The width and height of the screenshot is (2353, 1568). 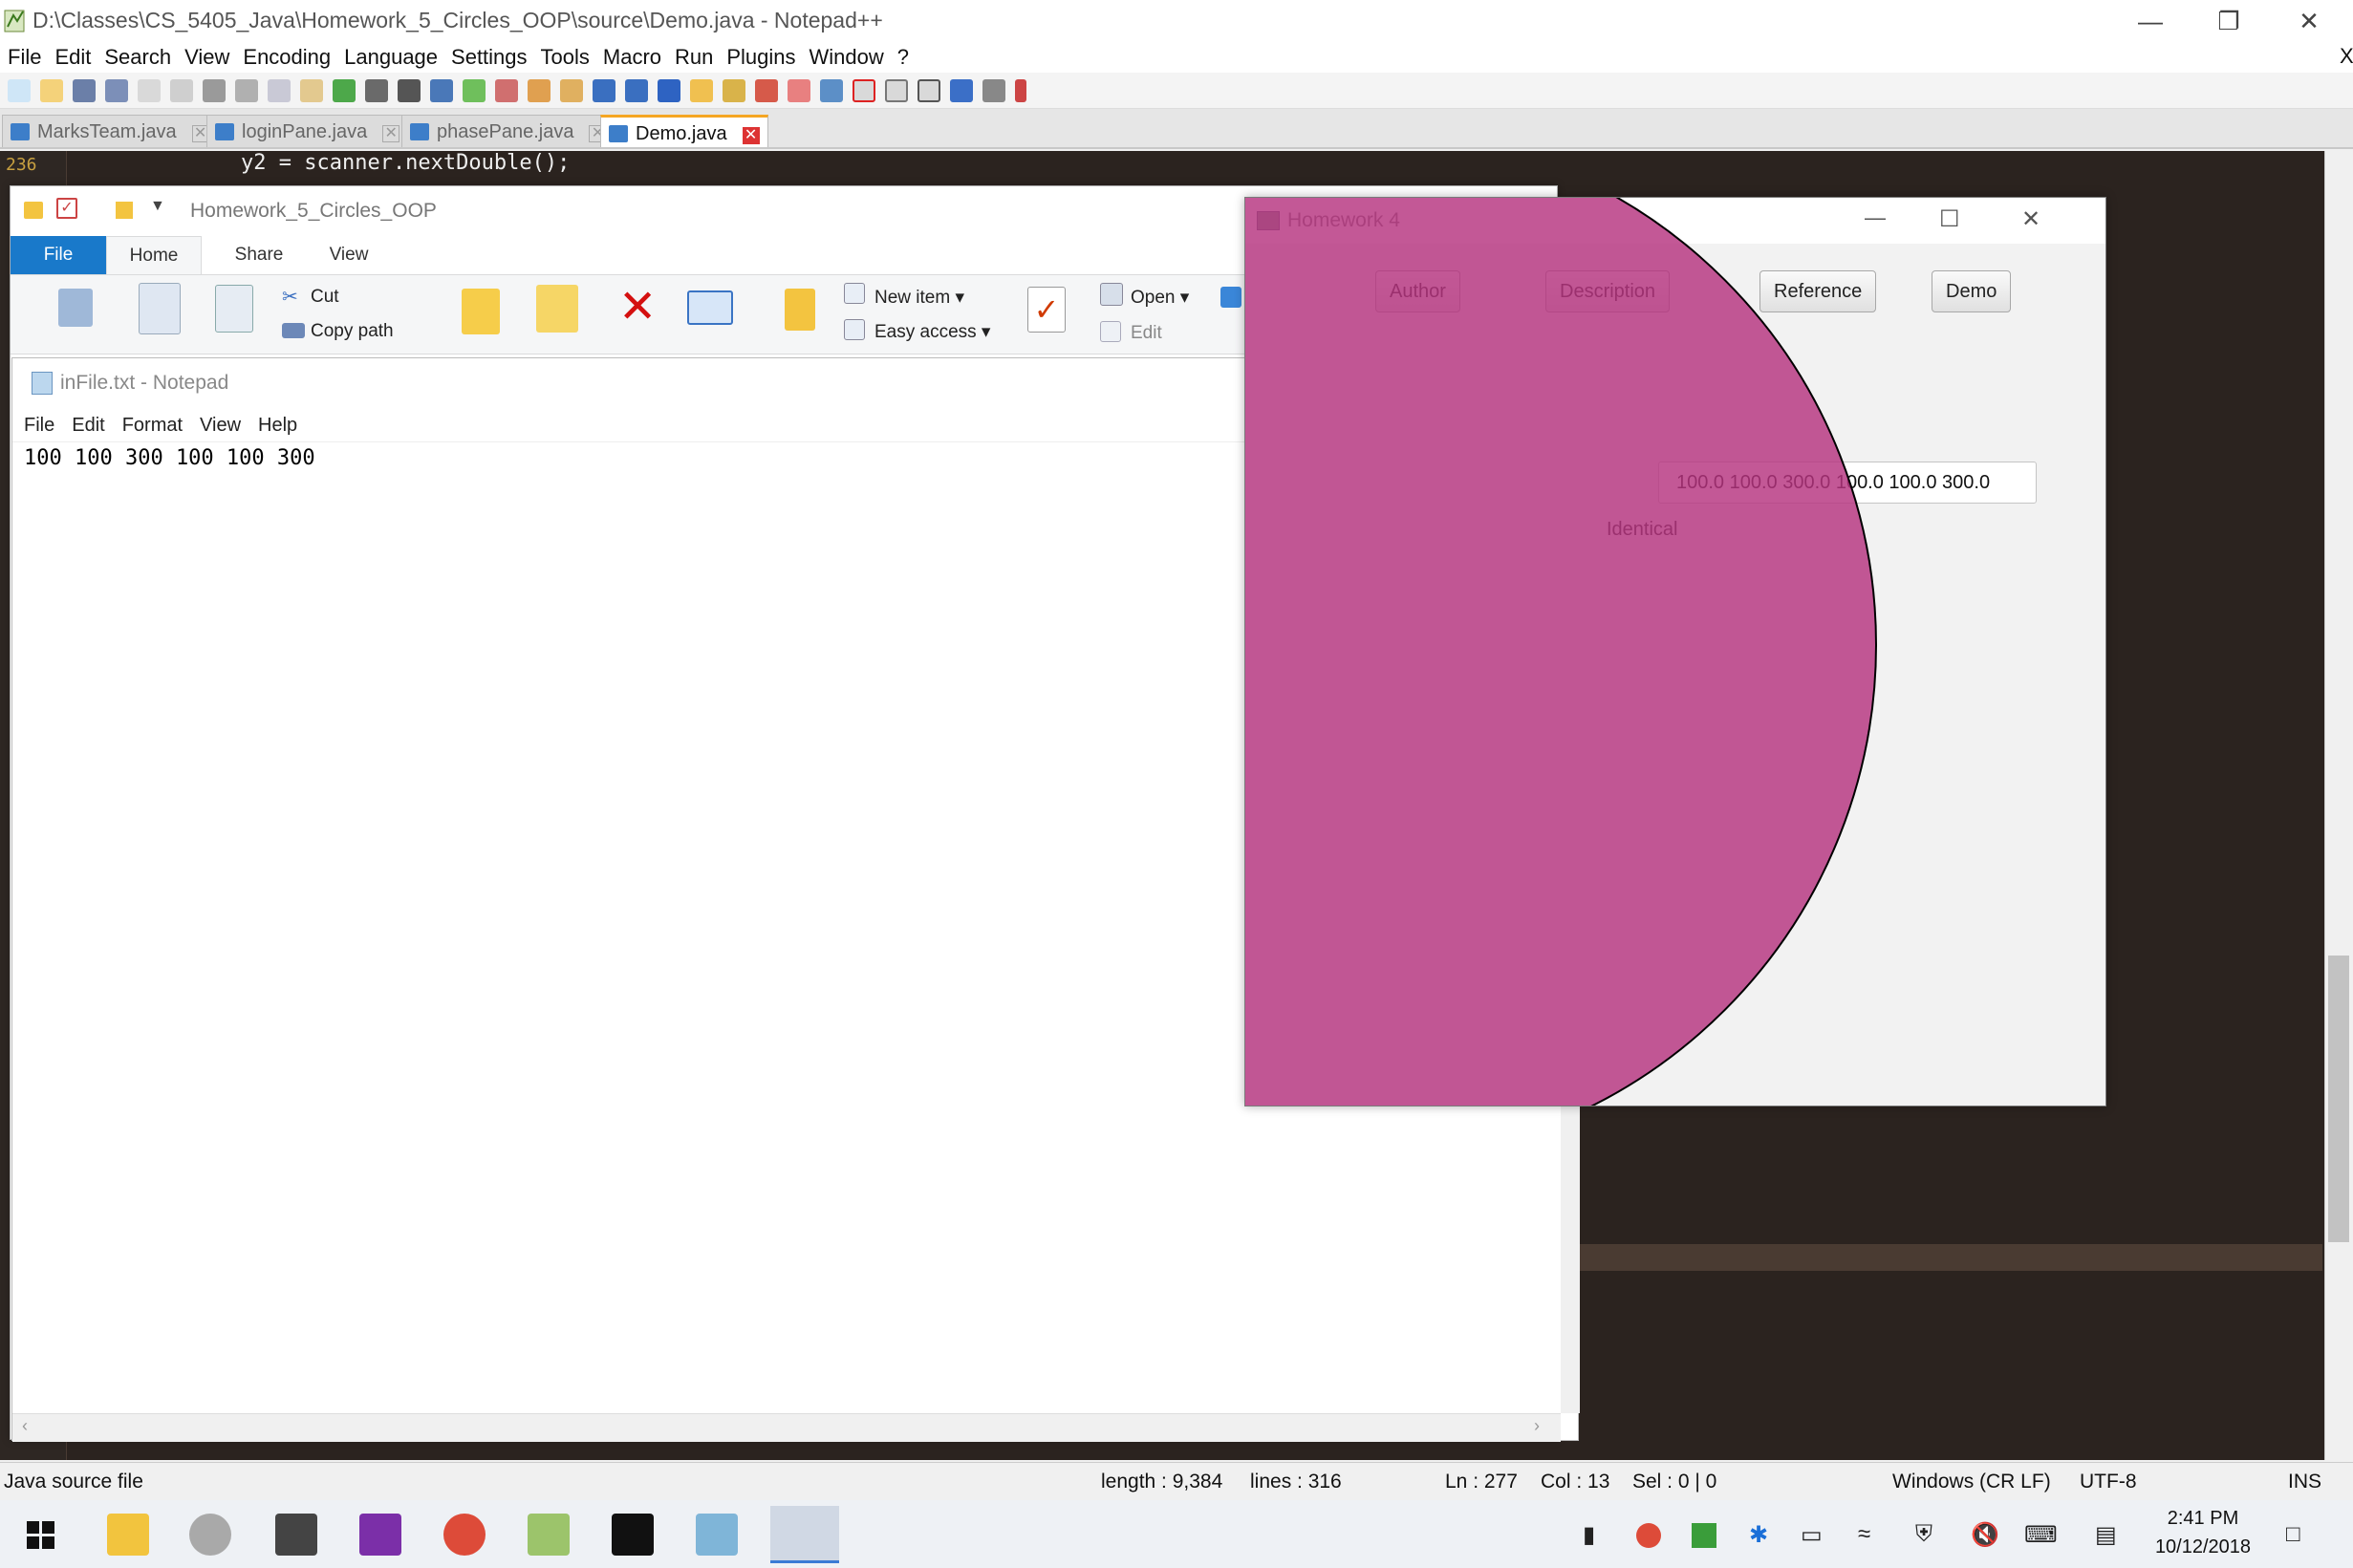 What do you see at coordinates (903, 58) in the screenshot?
I see `menu-help: ?` at bounding box center [903, 58].